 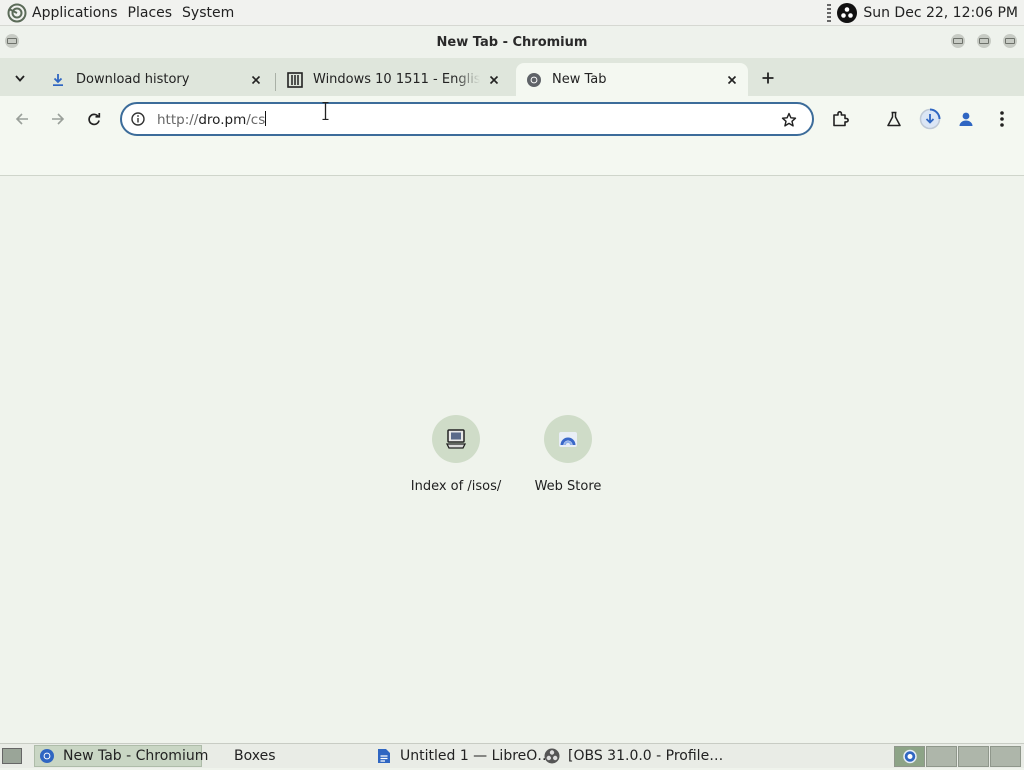 I want to click on panel-clock: Sun Dec 22, 12:06 PM, so click(x=940, y=13).